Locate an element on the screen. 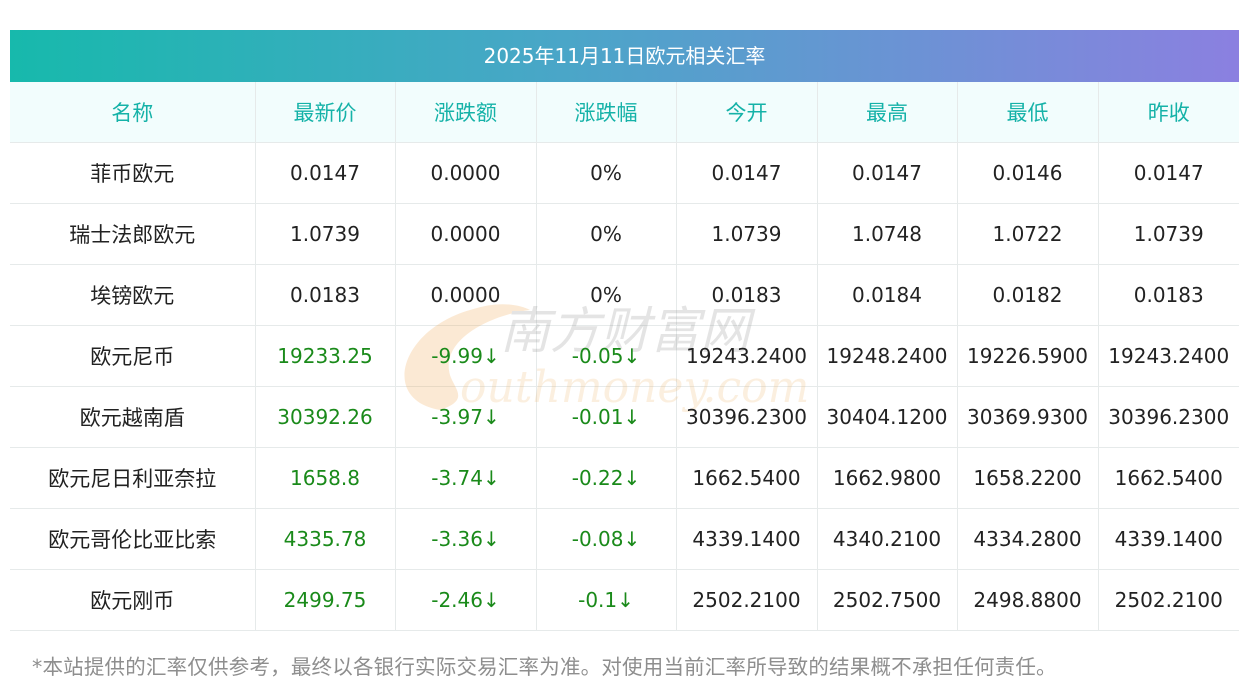 The image size is (1250, 697). table-title: 2025年11月11日欧元相关汇率 is located at coordinates (624, 56).